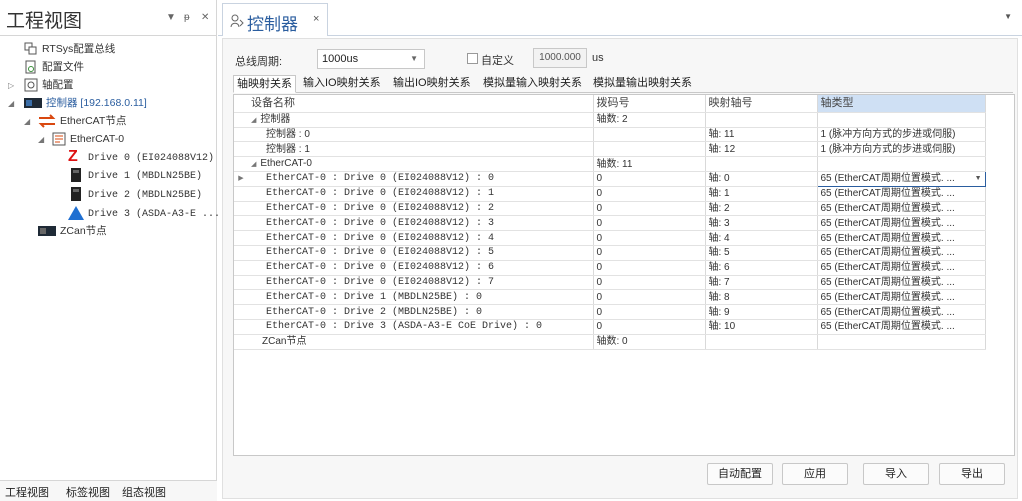 The height and width of the screenshot is (501, 1022). What do you see at coordinates (761, 179) in the screenshot?
I see `cell-mapped-axis: 轴: 0` at bounding box center [761, 179].